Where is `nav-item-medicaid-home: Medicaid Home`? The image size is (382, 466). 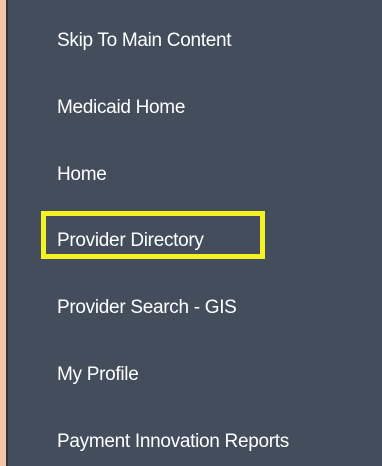 nav-item-medicaid-home: Medicaid Home is located at coordinates (121, 108).